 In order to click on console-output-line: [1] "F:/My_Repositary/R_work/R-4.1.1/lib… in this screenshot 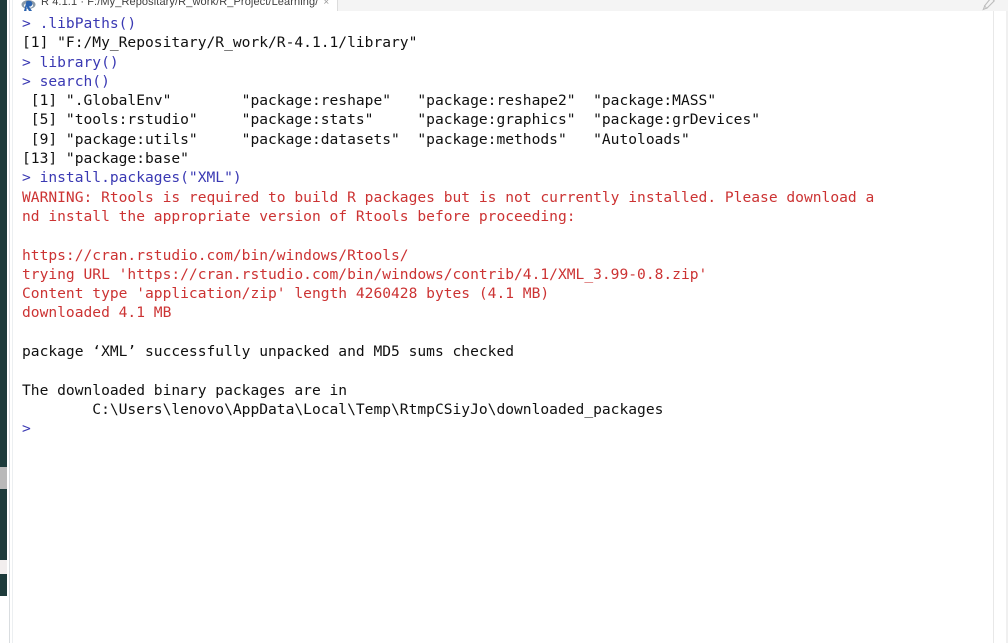, I will do `click(220, 43)`.